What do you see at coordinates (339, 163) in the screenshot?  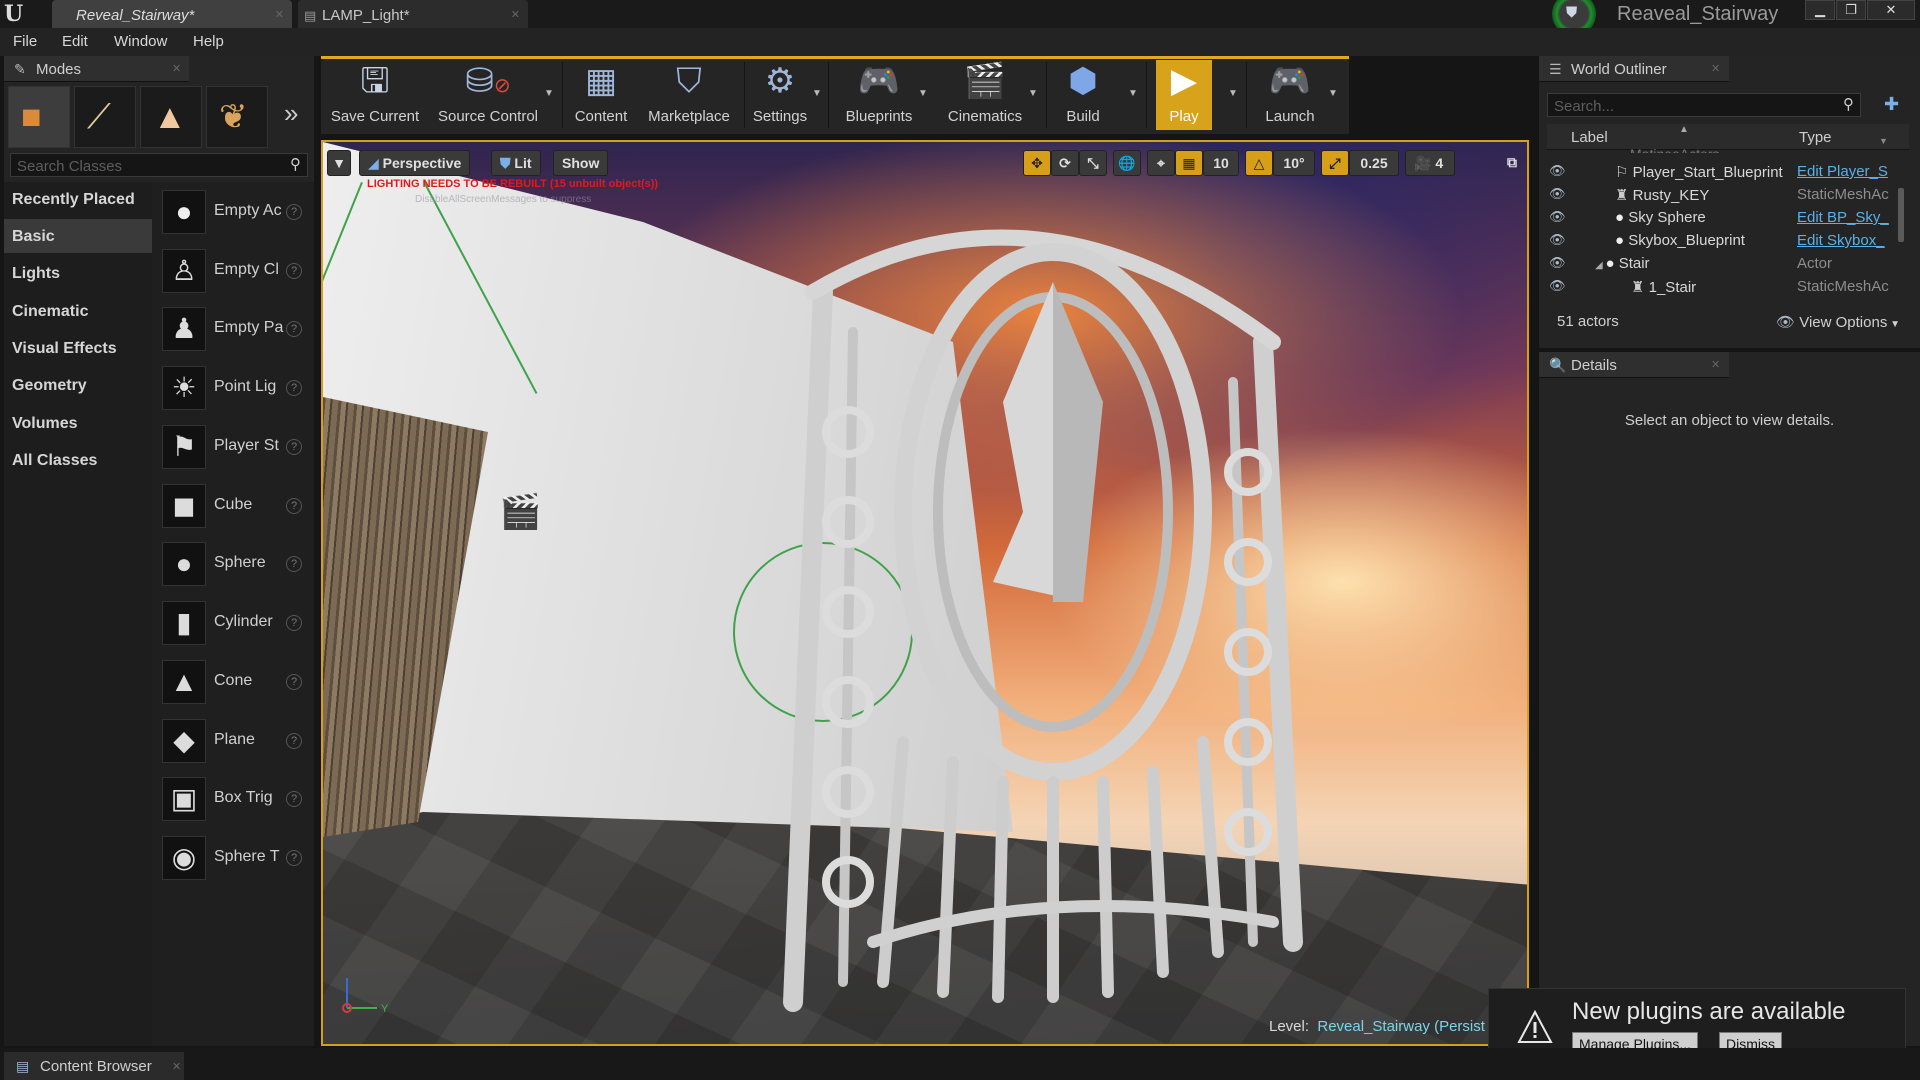 I see `viewport-options-button: ▼` at bounding box center [339, 163].